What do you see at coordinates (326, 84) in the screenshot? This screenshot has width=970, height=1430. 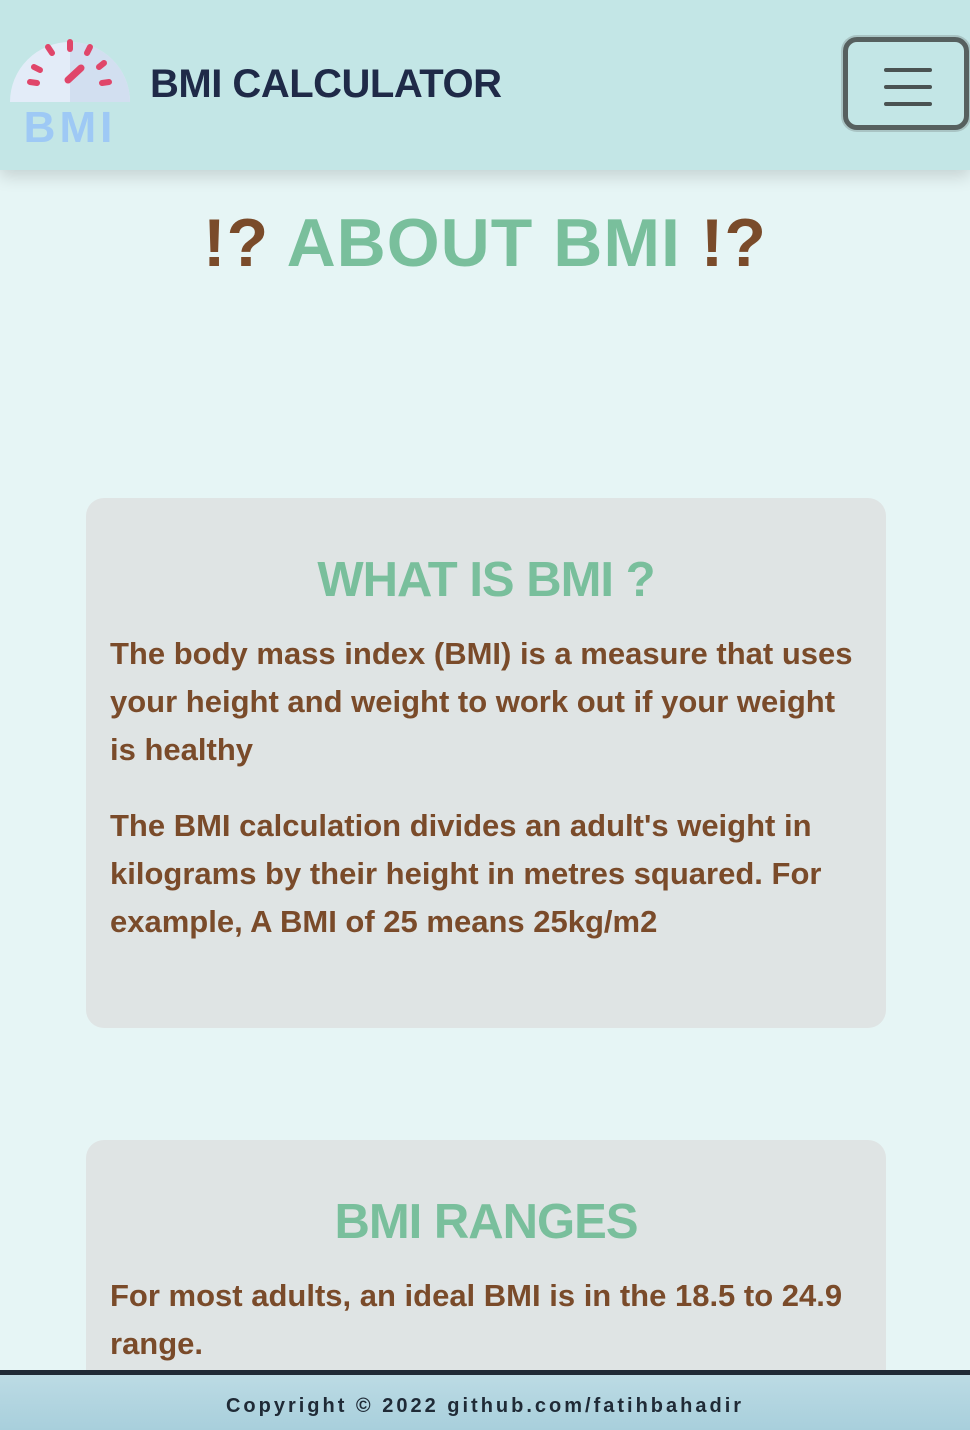 I see `brand-title: BMI CALCULATOR` at bounding box center [326, 84].